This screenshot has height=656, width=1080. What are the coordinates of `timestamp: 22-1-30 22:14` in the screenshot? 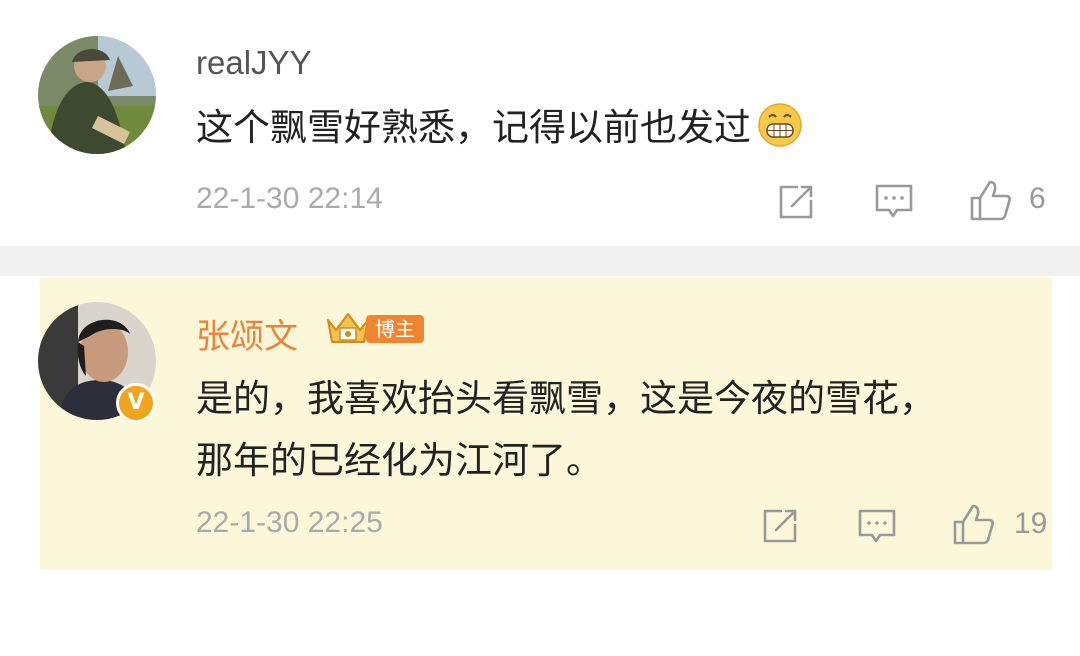 It's located at (289, 198).